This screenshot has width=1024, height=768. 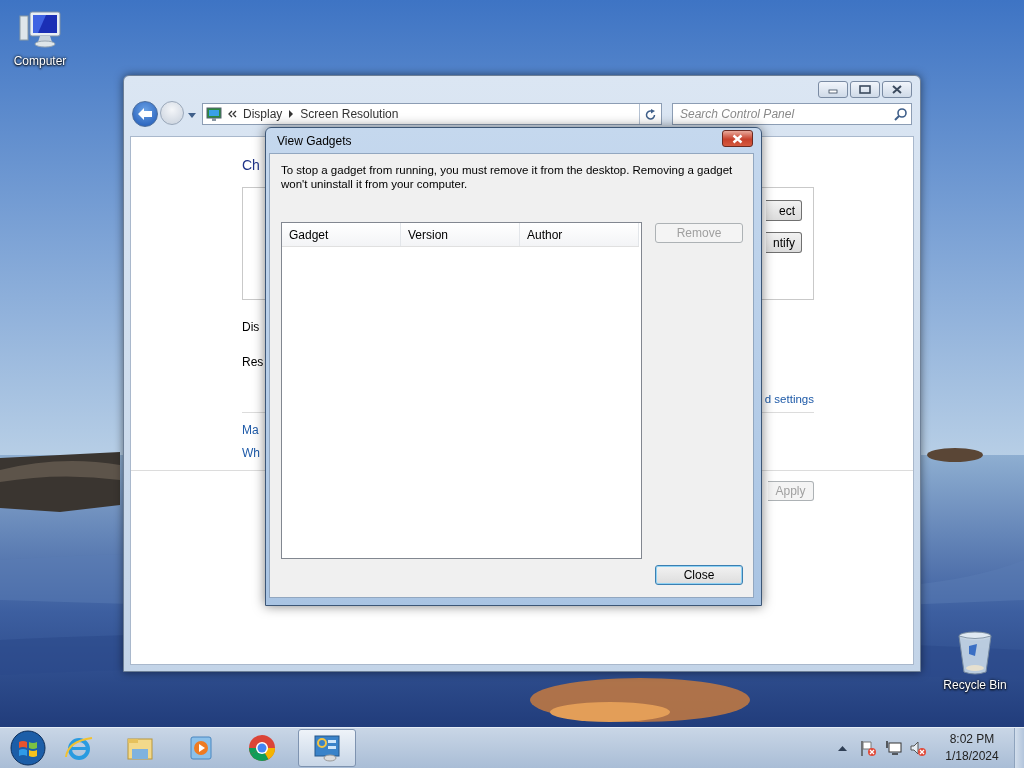 I want to click on breadcrumb-item: Screen Resolution, so click(x=349, y=114).